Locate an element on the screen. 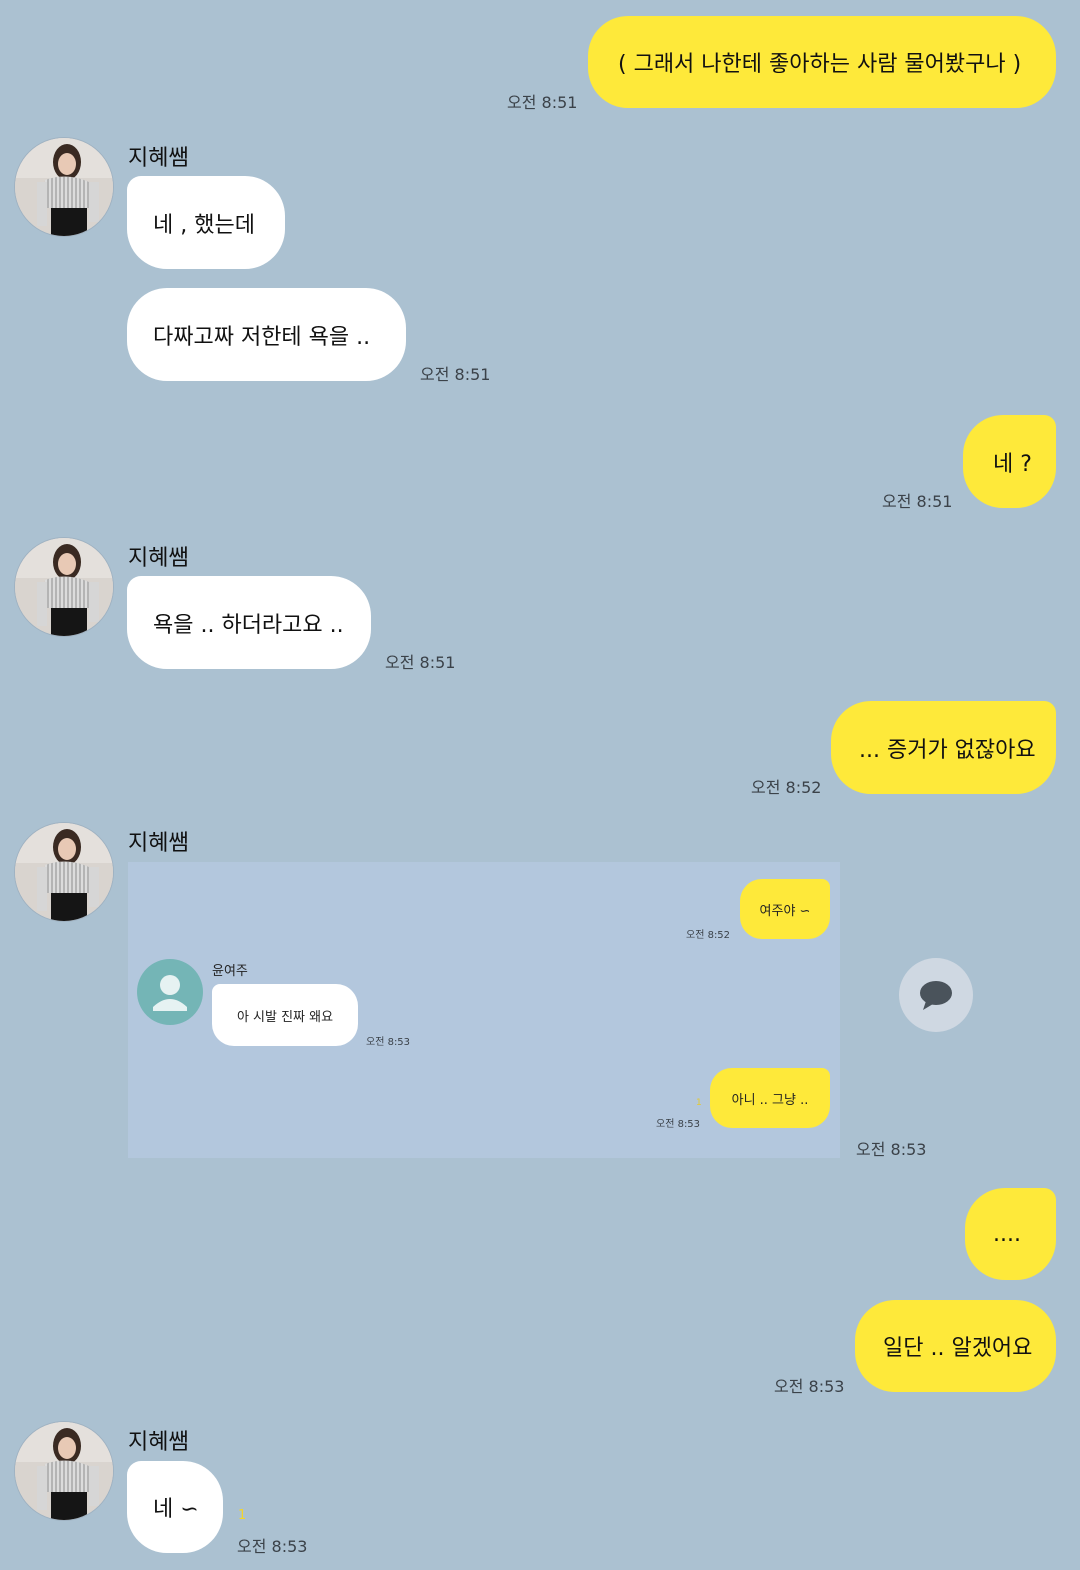  embedded-message-text: 여주야 ∽ is located at coordinates (785, 911).